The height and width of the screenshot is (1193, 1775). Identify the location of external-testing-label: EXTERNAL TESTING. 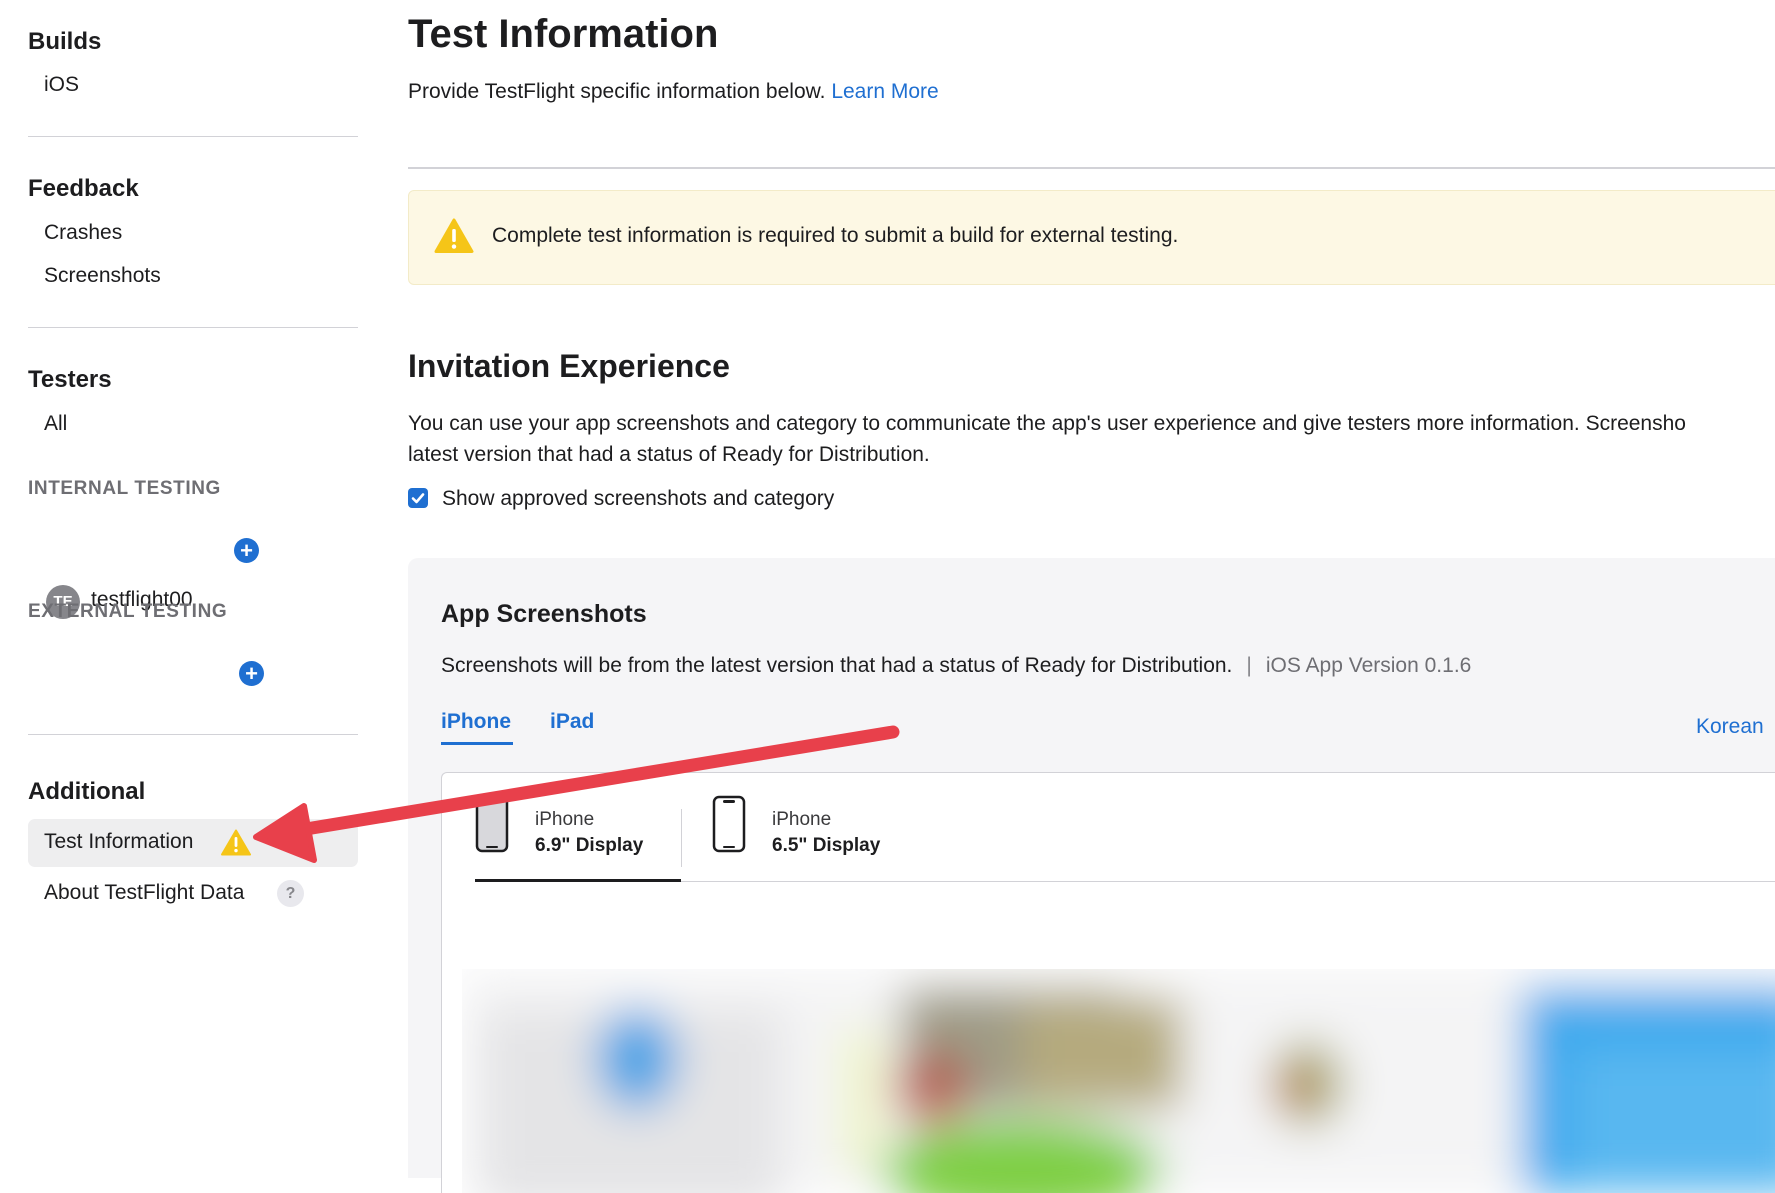
(128, 611).